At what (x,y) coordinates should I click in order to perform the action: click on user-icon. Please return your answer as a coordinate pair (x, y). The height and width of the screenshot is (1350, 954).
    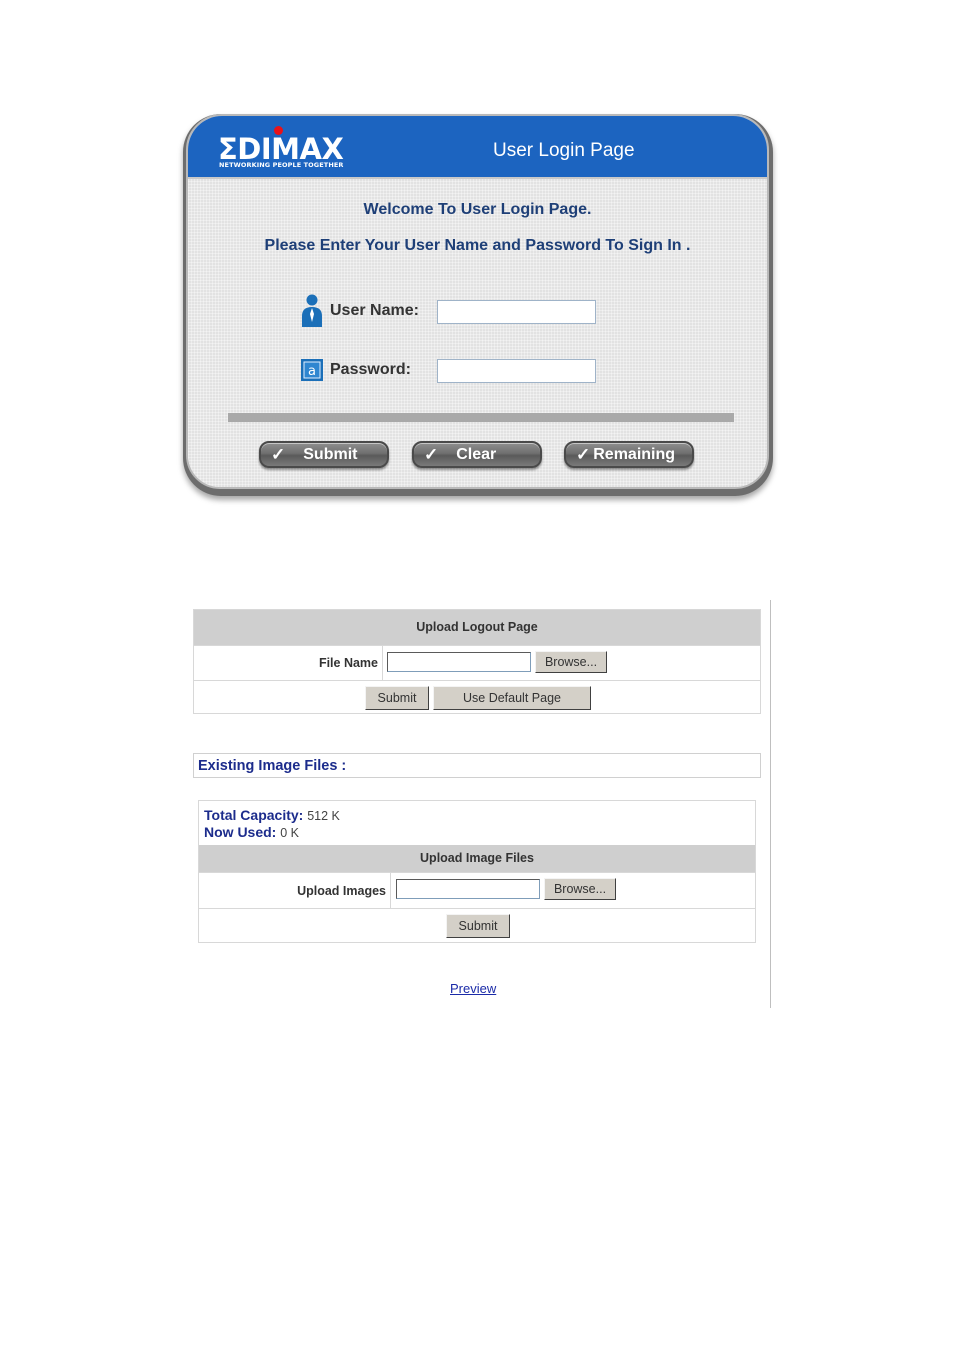
    Looking at the image, I should click on (312, 311).